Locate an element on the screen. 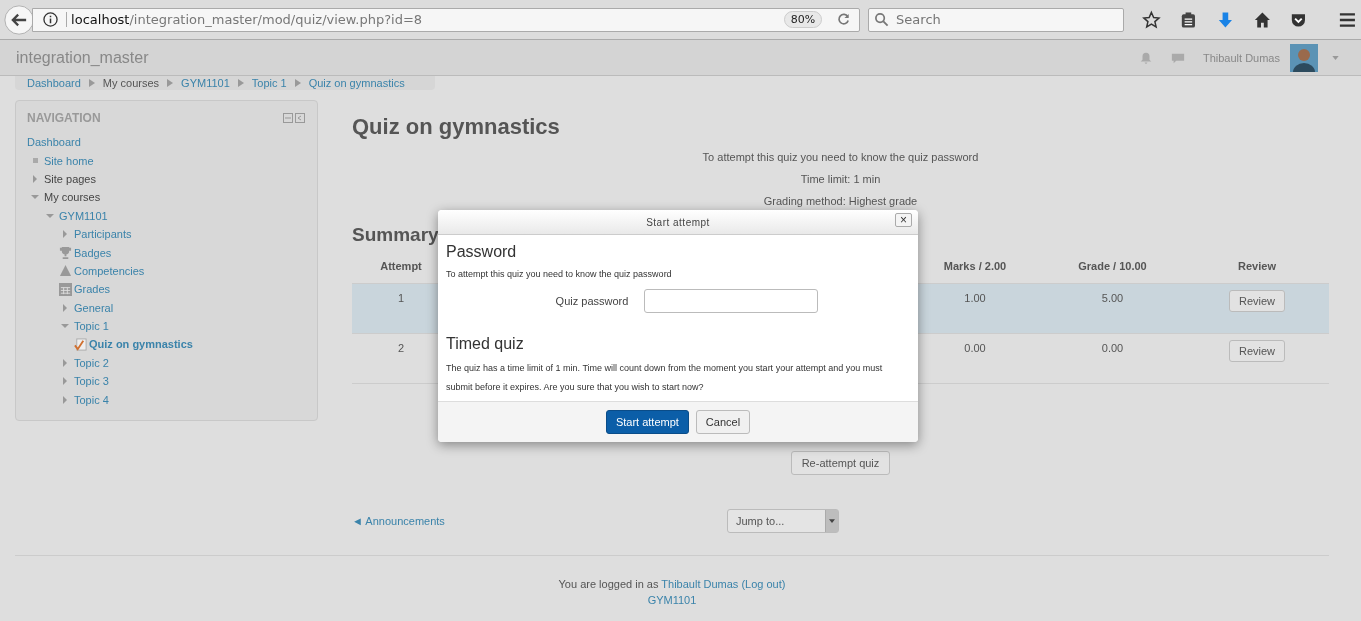 This screenshot has height=621, width=1361. breadcrumb-item: My courses is located at coordinates (131, 83).